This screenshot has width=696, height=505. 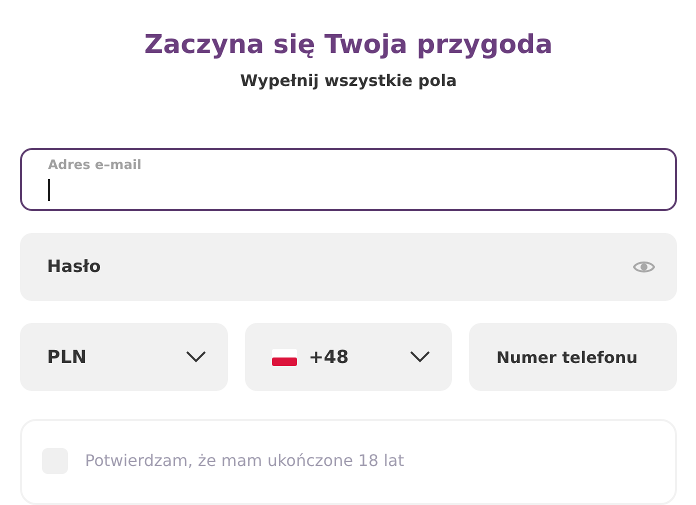 What do you see at coordinates (348, 357) in the screenshot?
I see `country-code-select: +48` at bounding box center [348, 357].